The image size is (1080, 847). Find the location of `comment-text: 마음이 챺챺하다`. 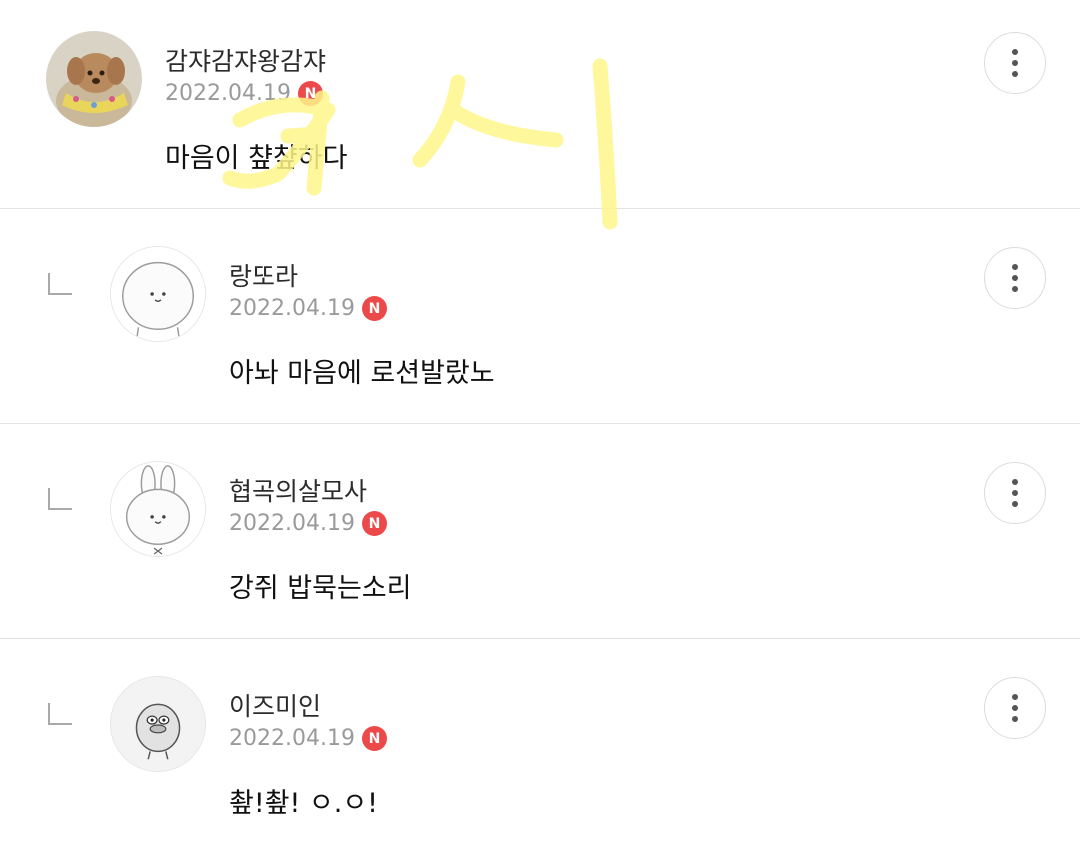

comment-text: 마음이 챺챺하다 is located at coordinates (256, 158).